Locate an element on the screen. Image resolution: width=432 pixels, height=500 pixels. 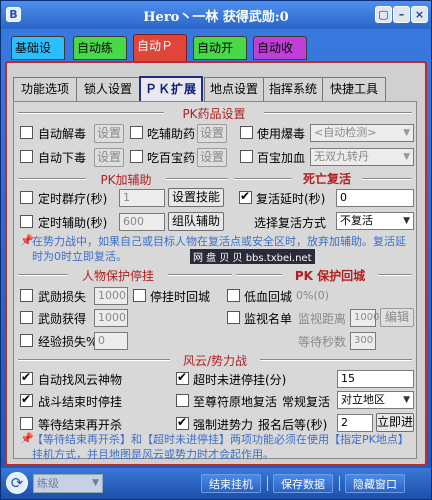
battle-end-stop-checkbox is located at coordinates (26, 399).